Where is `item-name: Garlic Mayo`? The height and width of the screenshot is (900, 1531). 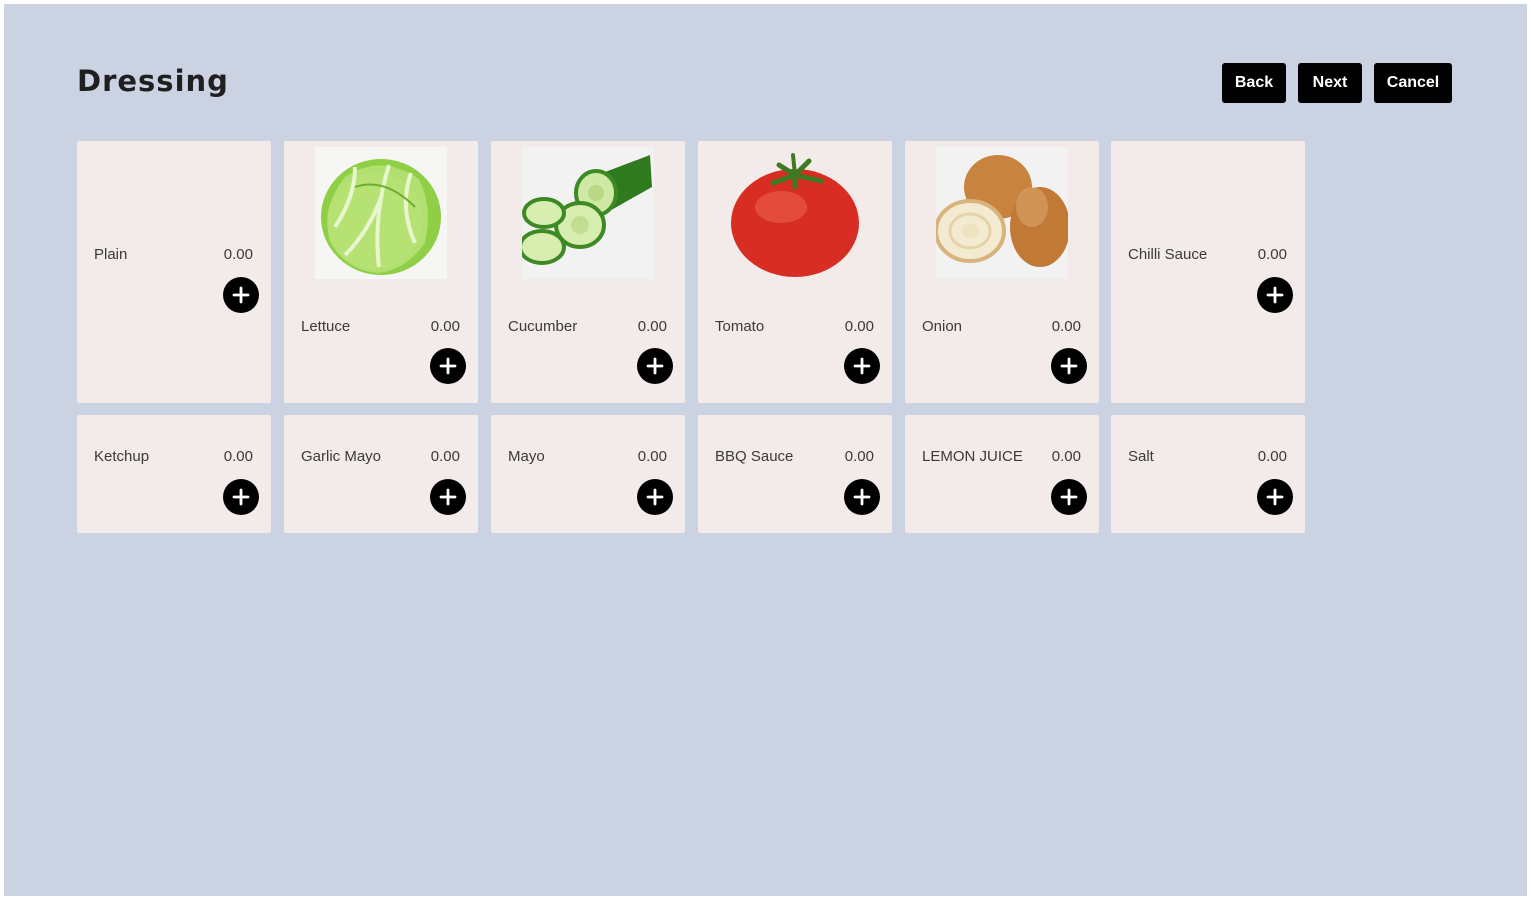
item-name: Garlic Mayo is located at coordinates (341, 456).